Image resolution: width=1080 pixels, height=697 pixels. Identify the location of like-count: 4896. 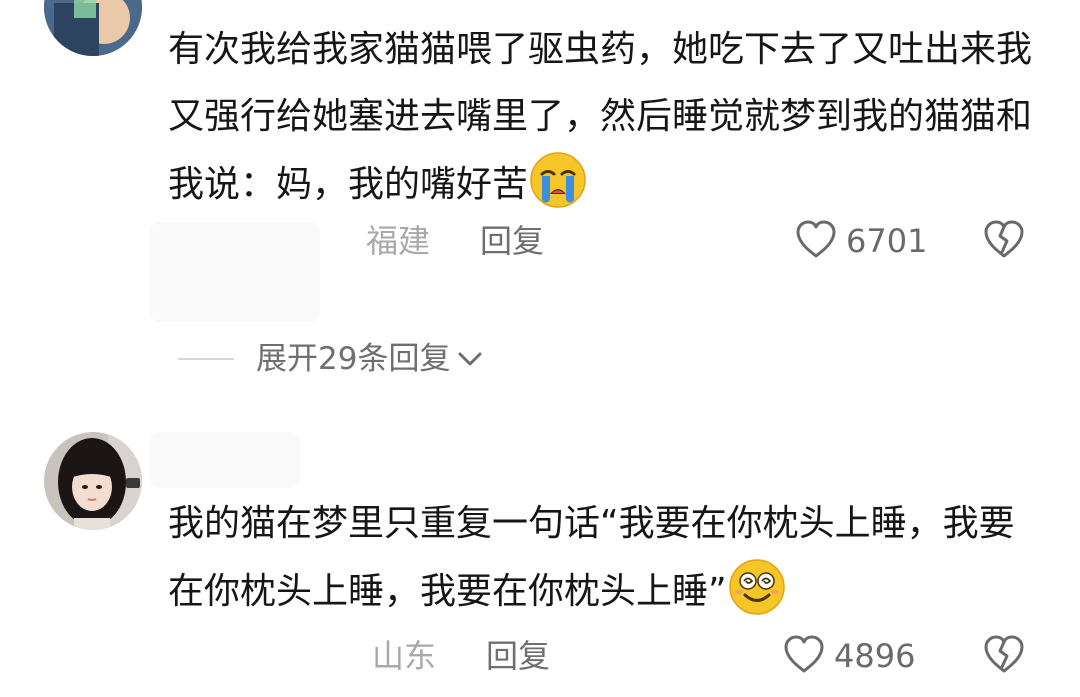
(875, 656).